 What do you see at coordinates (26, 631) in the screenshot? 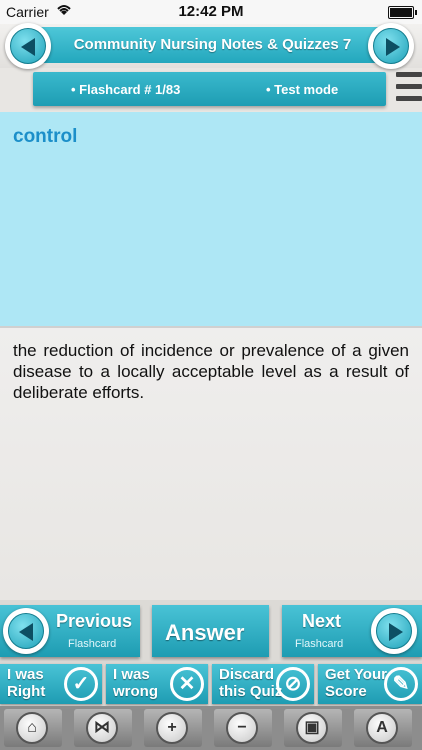
I see `previous-icon` at bounding box center [26, 631].